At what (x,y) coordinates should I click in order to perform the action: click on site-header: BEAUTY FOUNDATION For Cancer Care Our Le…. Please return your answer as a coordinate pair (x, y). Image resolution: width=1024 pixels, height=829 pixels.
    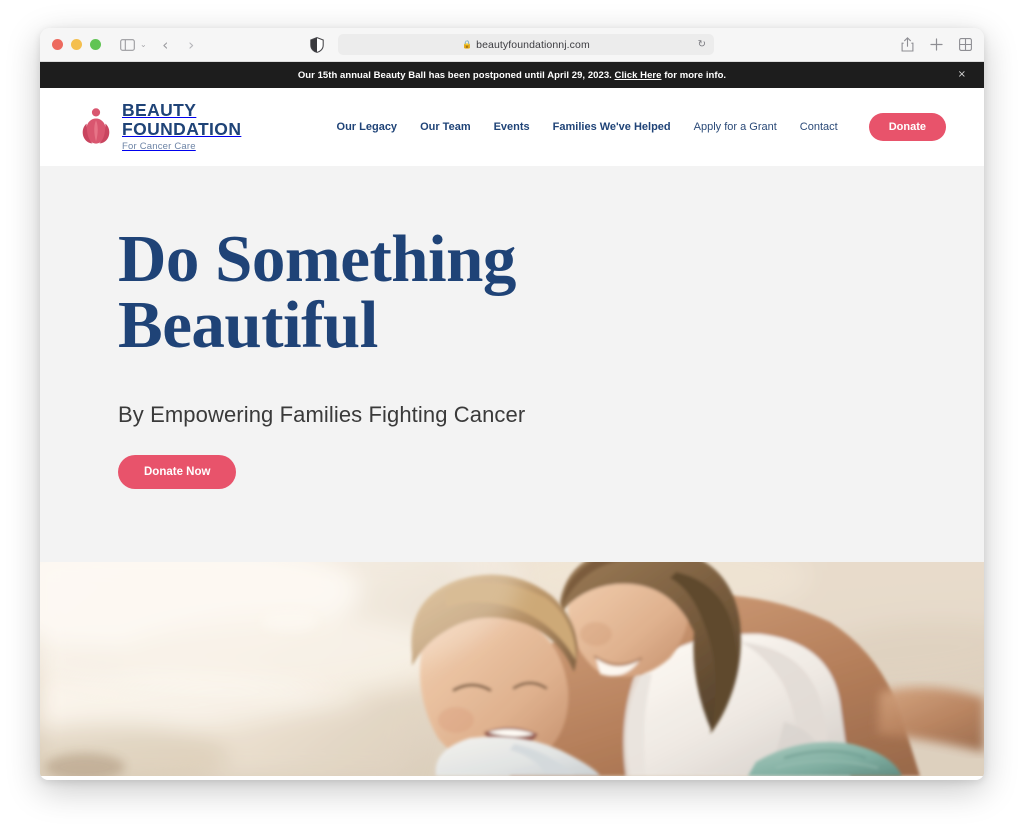
    Looking at the image, I should click on (512, 127).